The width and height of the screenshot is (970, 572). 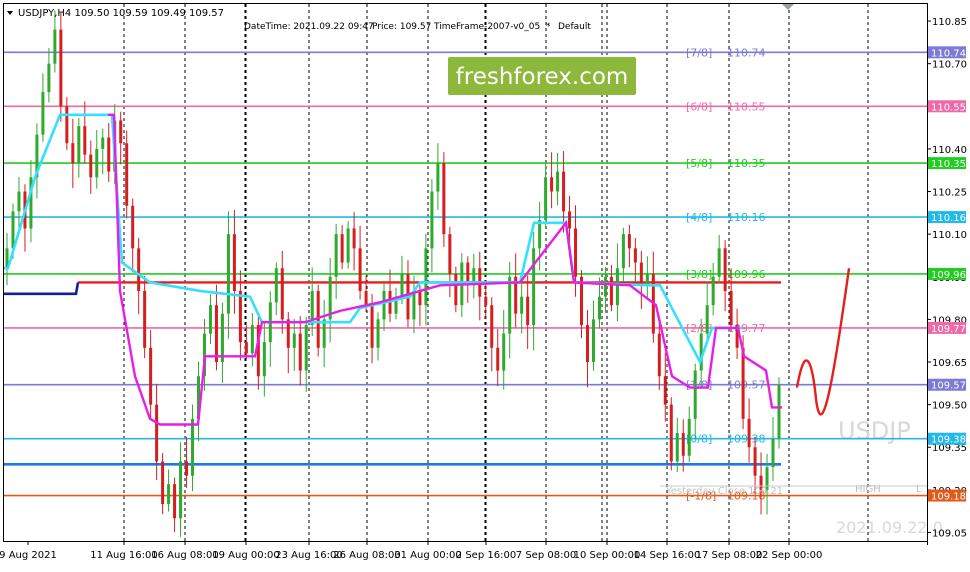 I want to click on default-info: Default, so click(x=574, y=27).